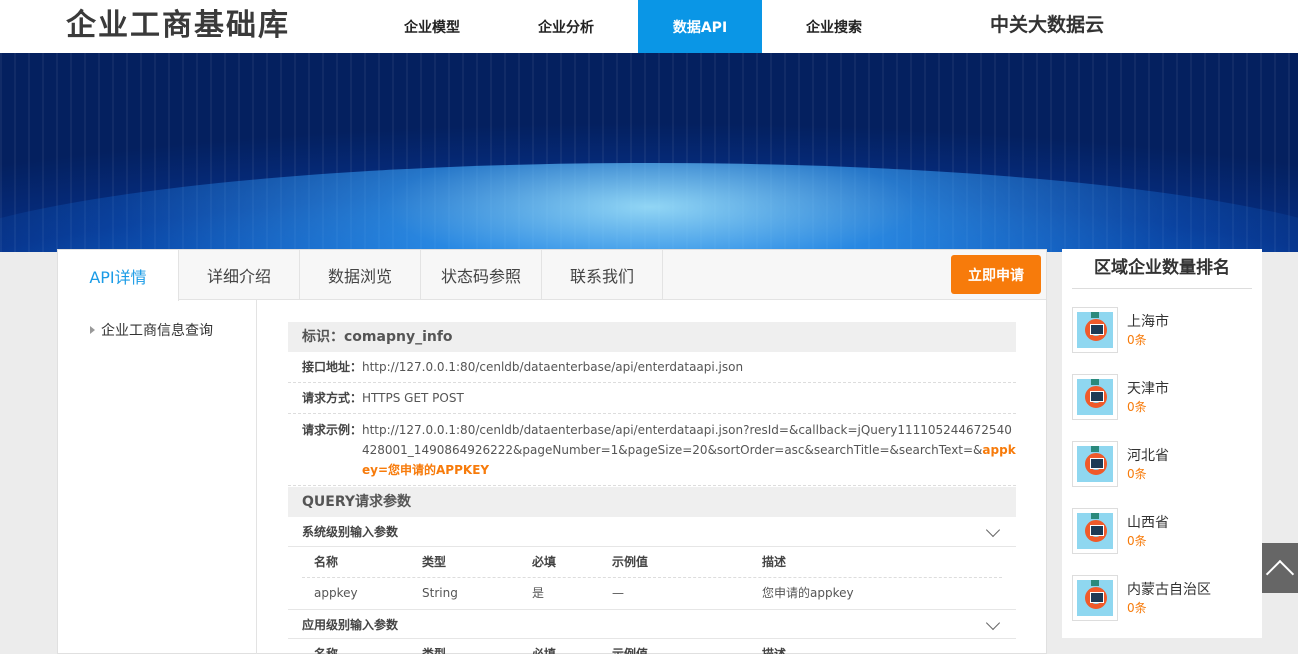 The width and height of the screenshot is (1298, 654). Describe the element at coordinates (360, 275) in the screenshot. I see `tab-data-browse: 数据浏览` at that location.